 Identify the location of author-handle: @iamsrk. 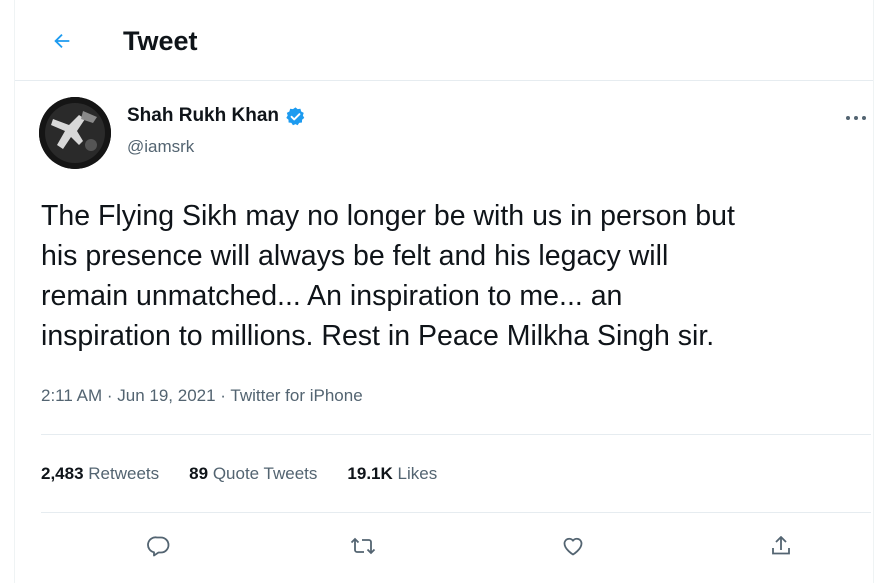
(160, 147).